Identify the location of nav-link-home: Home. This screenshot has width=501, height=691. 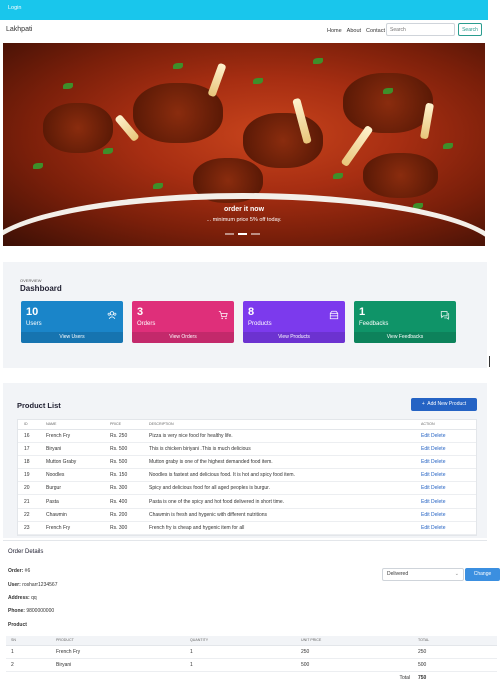
(334, 31).